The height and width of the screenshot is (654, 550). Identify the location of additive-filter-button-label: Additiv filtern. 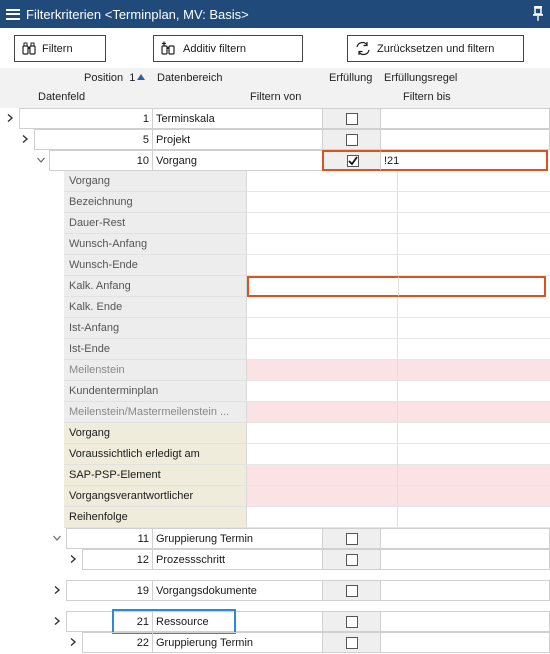
(214, 48).